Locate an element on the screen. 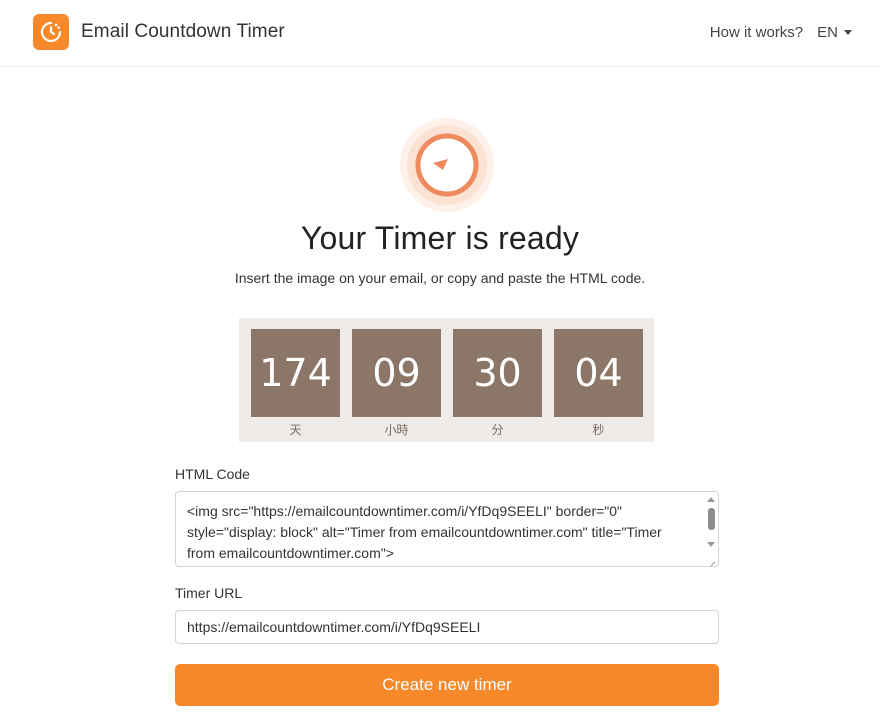 The height and width of the screenshot is (723, 880). timer-days: 174 天 is located at coordinates (295, 383).